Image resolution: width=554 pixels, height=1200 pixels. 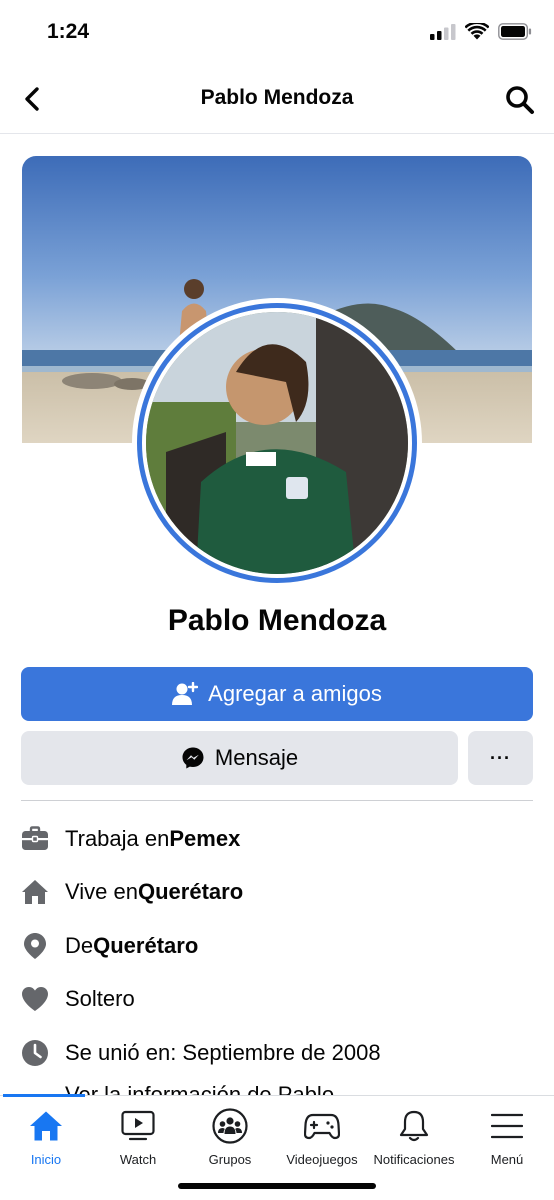 I want to click on briefcase-icon, so click(x=35, y=839).